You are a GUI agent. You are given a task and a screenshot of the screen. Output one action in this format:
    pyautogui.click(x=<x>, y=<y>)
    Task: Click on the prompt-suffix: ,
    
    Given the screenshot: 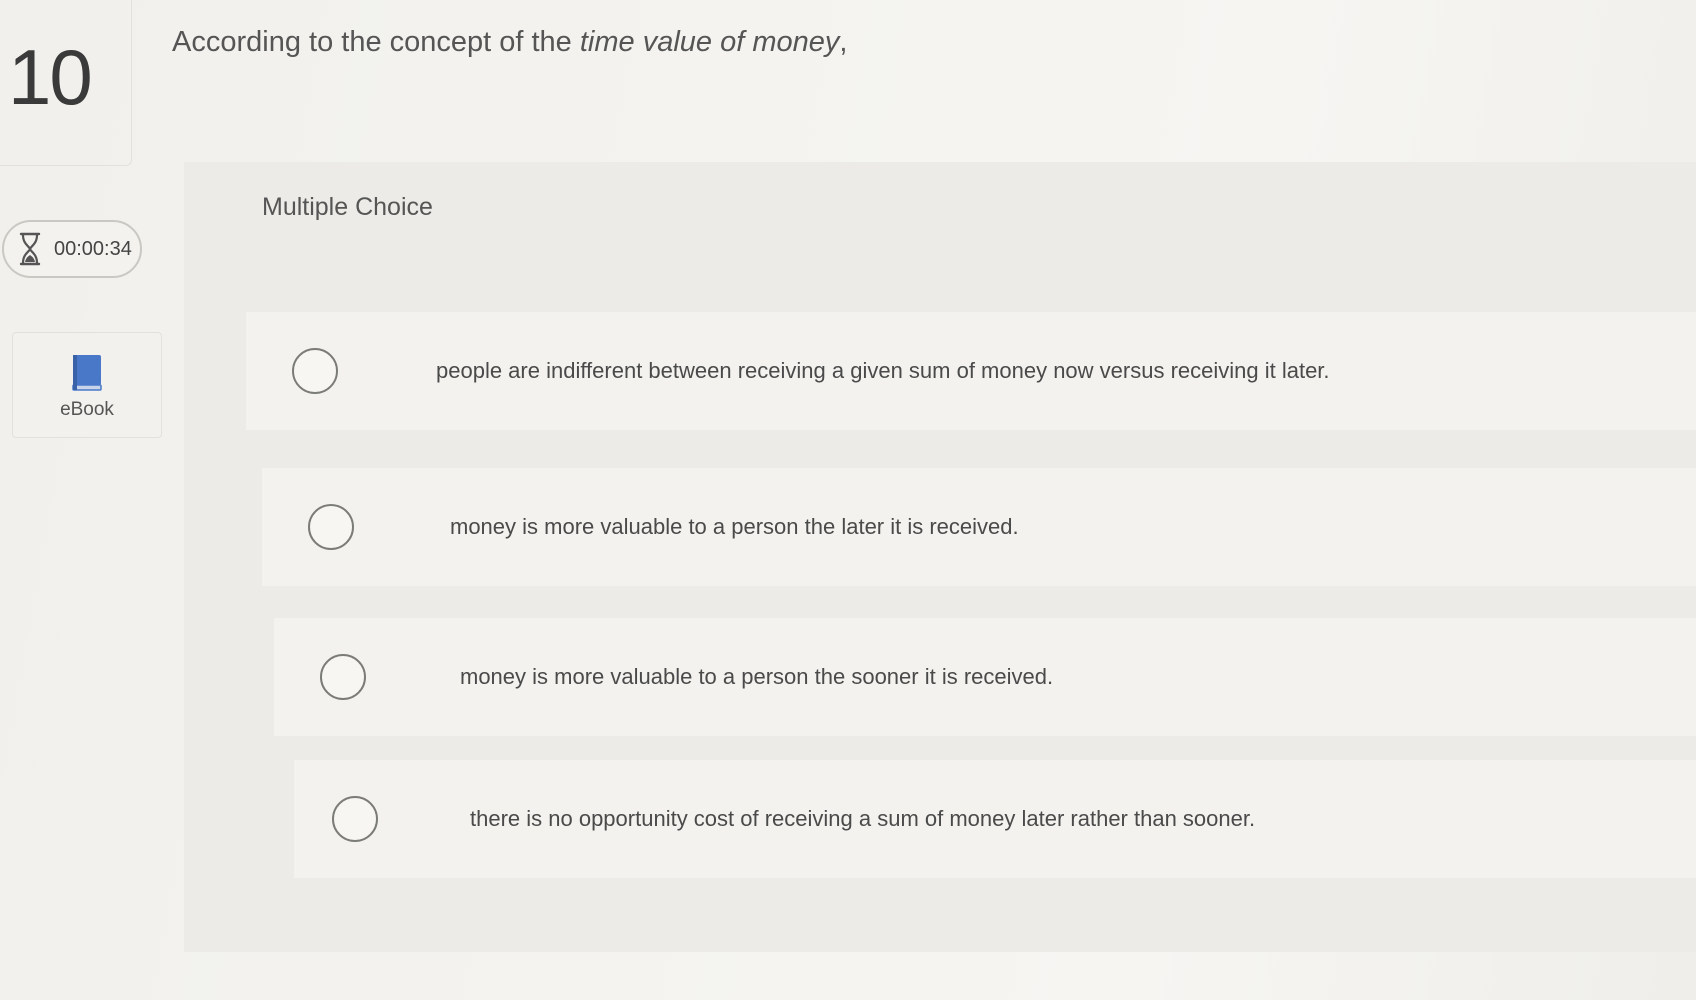 What is the action you would take?
    pyautogui.click(x=843, y=42)
    